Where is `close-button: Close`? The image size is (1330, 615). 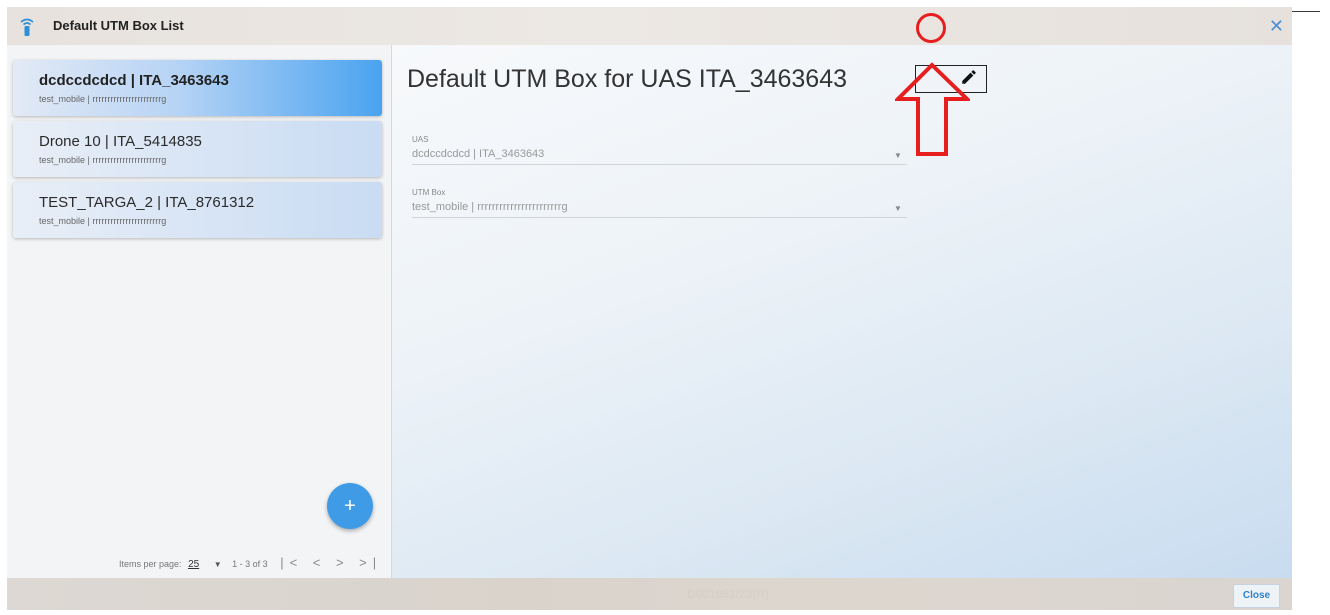 close-button: Close is located at coordinates (1256, 596).